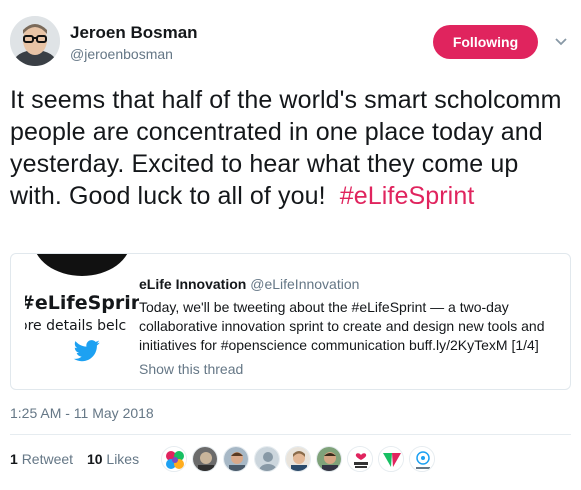  What do you see at coordinates (305, 284) in the screenshot?
I see `quoted-author-handle: @eLifeInnovation` at bounding box center [305, 284].